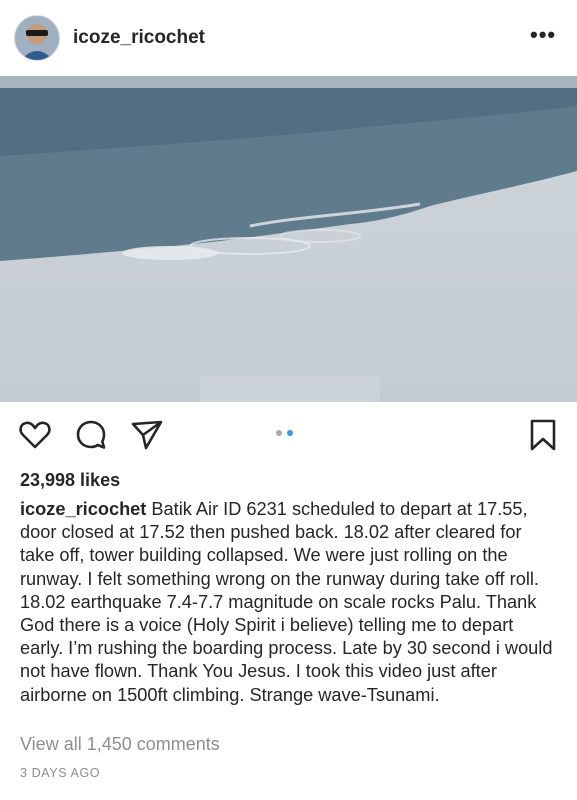  Describe the element at coordinates (120, 744) in the screenshot. I see `view-comments-link: View all 1,450 comments` at that location.